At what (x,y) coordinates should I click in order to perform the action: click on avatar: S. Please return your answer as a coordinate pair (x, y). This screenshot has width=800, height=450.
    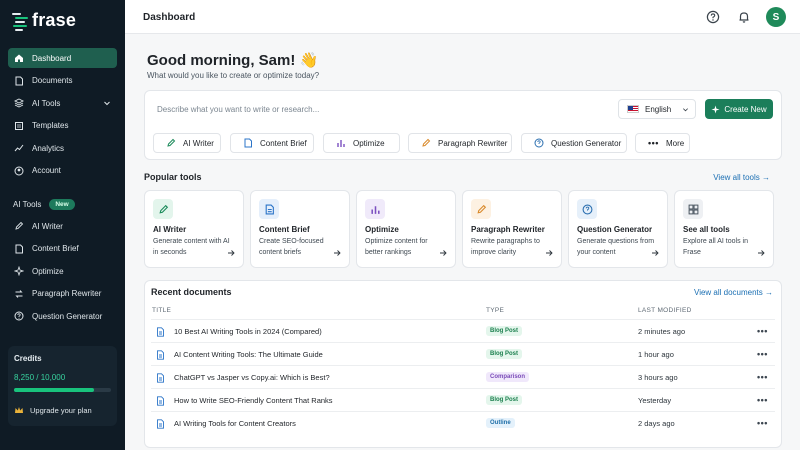
    Looking at the image, I should click on (776, 17).